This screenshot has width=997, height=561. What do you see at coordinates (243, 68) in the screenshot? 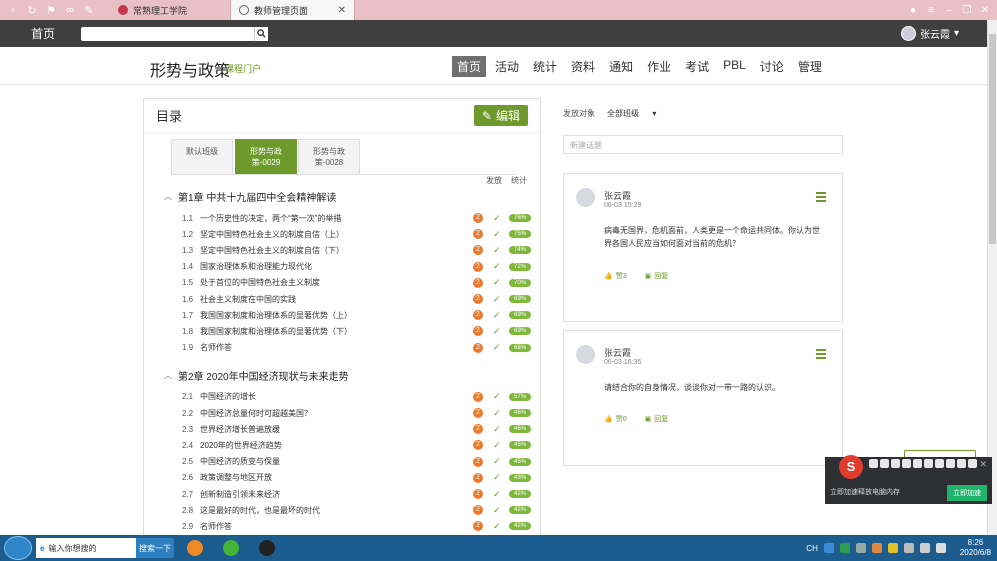
I see `course-subtitle: 课程门户` at bounding box center [243, 68].